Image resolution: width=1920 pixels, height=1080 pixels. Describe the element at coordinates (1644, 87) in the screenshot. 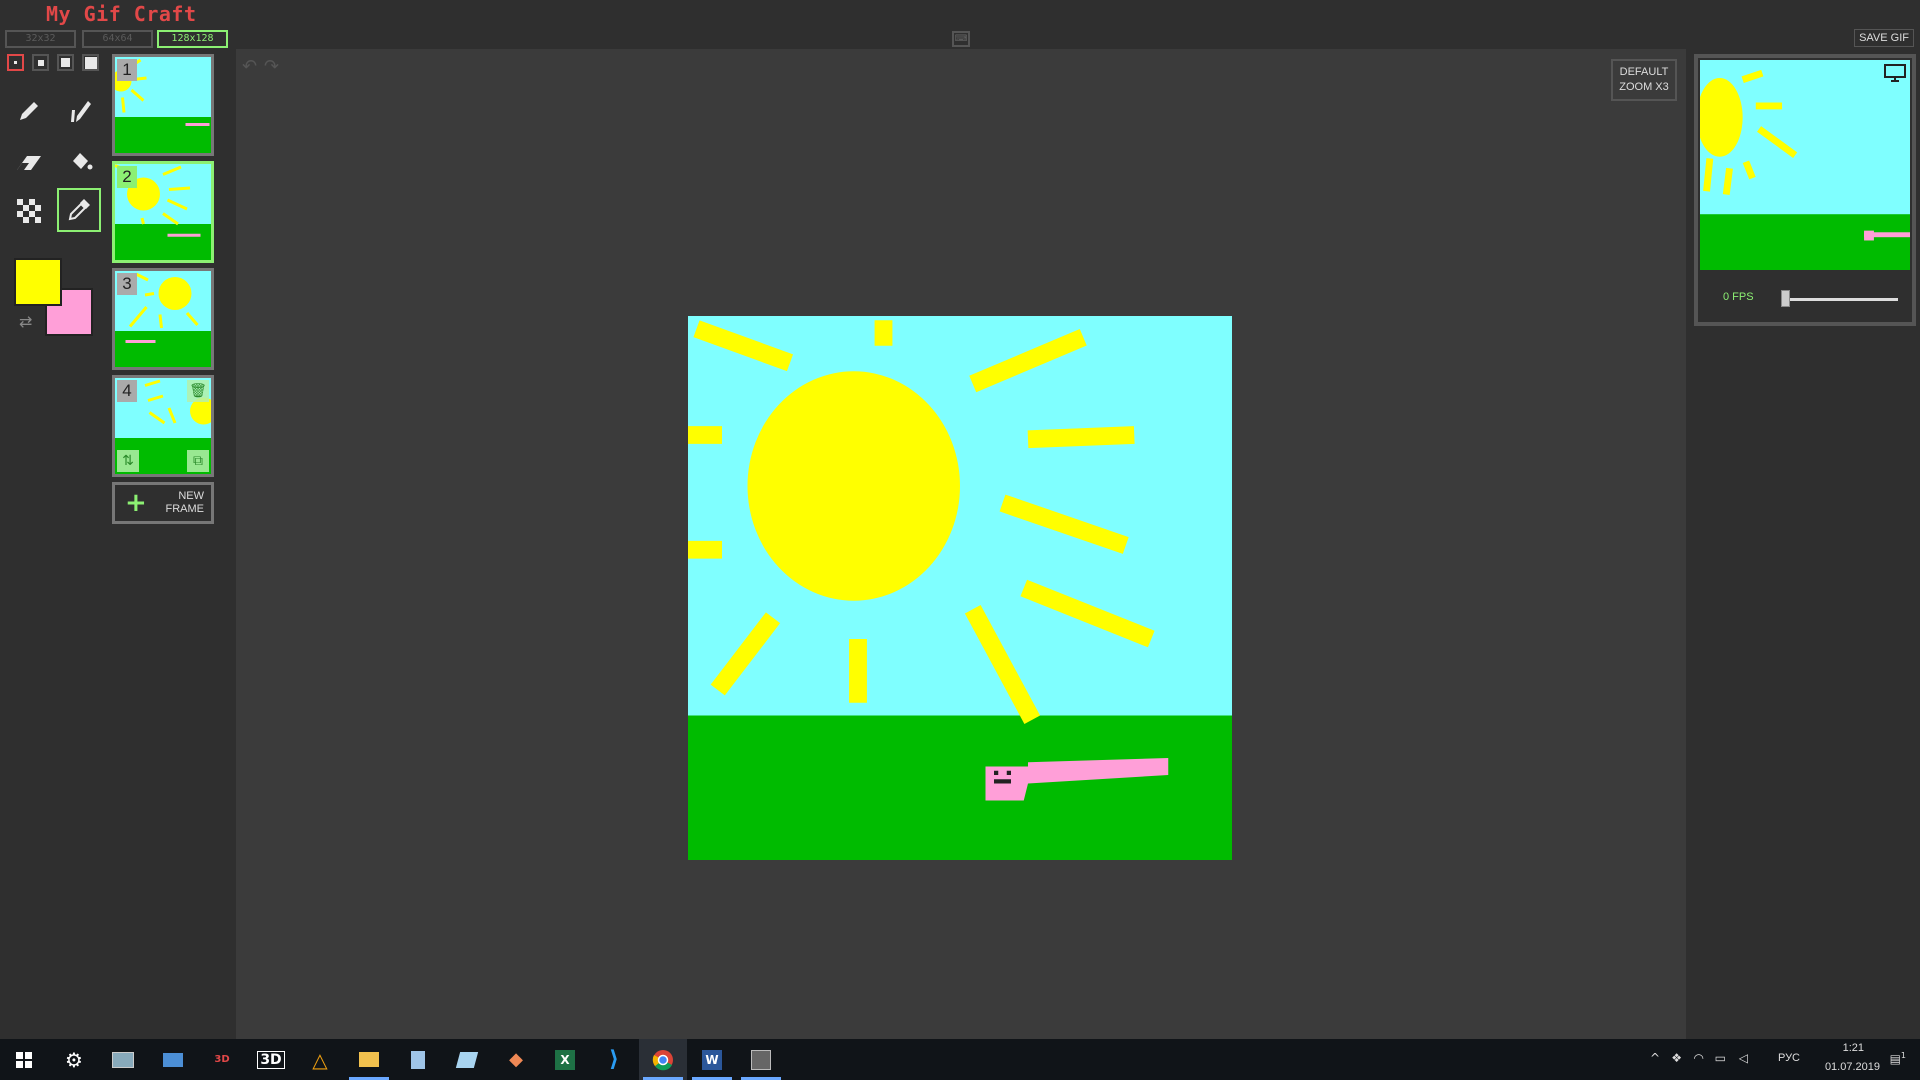

I see `zoom-label-line2: ZOOM X3` at that location.